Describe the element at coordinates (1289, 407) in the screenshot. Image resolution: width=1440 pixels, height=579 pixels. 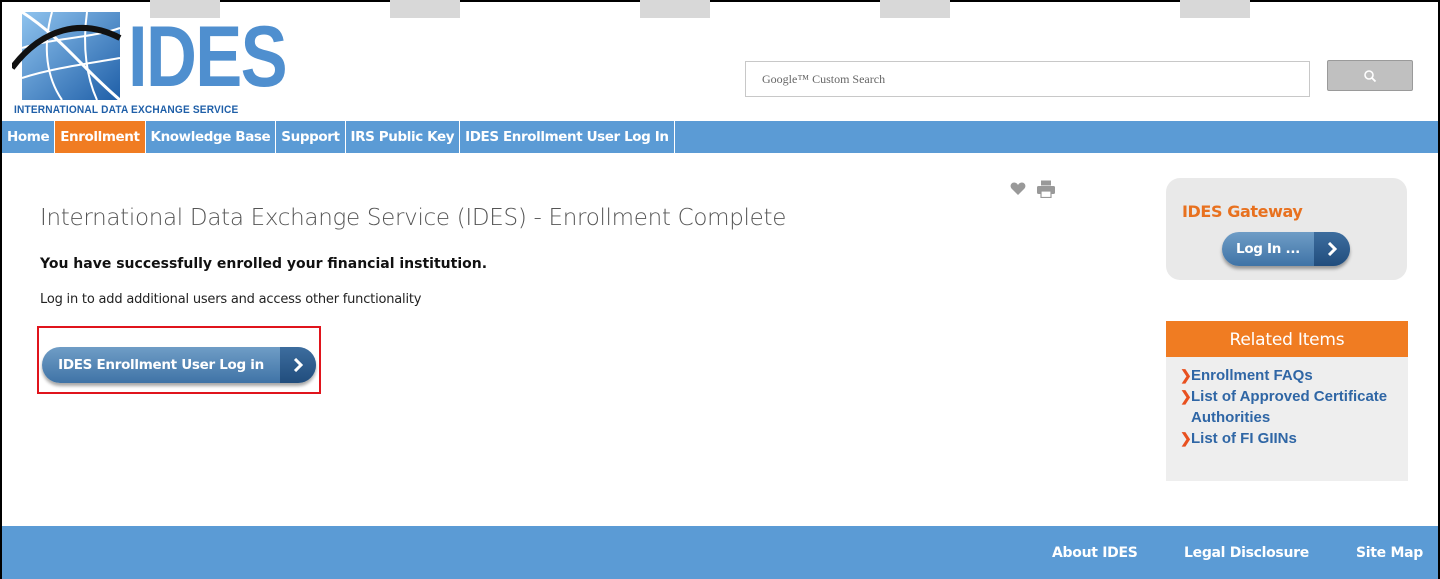
I see `related-link-label: List of Approved Certificate Authorities` at that location.